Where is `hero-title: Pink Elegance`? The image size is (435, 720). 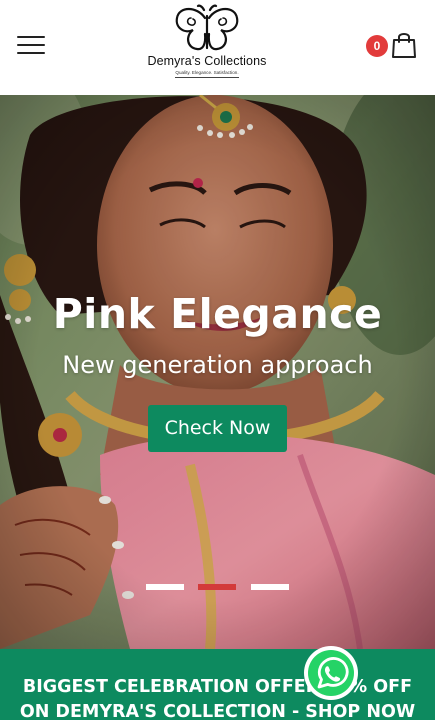
hero-title: Pink Elegance is located at coordinates (217, 314).